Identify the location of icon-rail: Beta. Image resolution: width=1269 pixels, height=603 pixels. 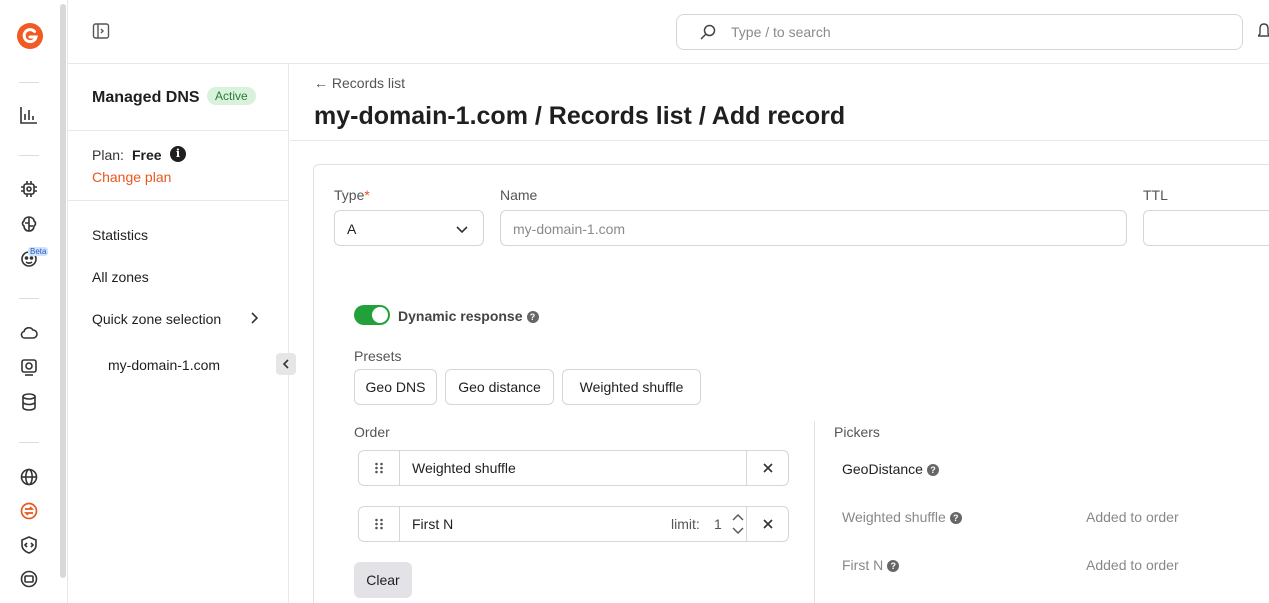
(30, 301).